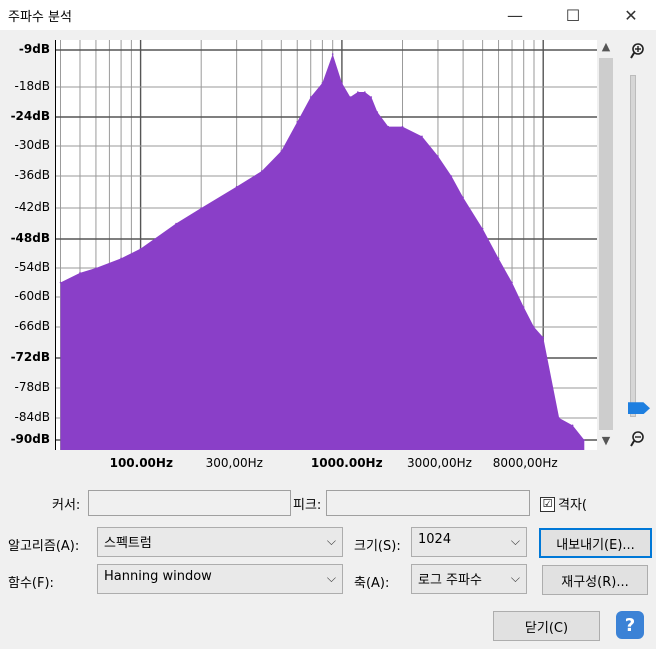 The image size is (656, 649). Describe the element at coordinates (66, 505) in the screenshot. I see `cursor-label: 커서:` at that location.